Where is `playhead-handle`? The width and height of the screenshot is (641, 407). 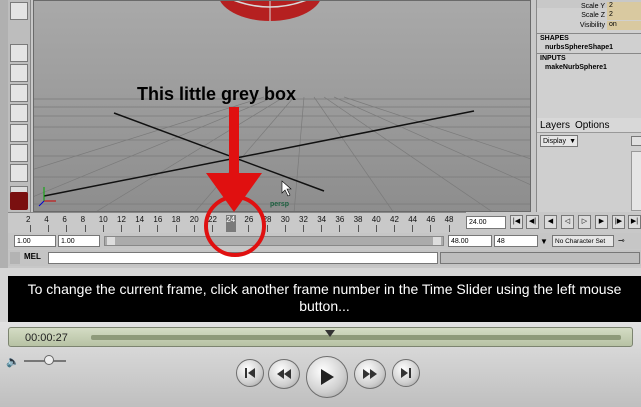
playhead-handle is located at coordinates (329, 333).